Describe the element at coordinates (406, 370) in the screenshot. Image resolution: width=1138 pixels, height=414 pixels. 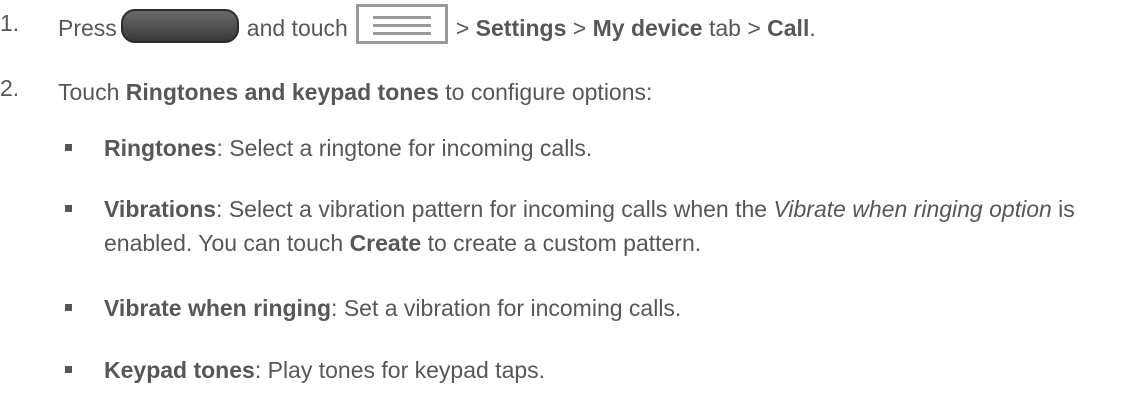
I see `option-desc: Play tones for keypad taps.` at that location.